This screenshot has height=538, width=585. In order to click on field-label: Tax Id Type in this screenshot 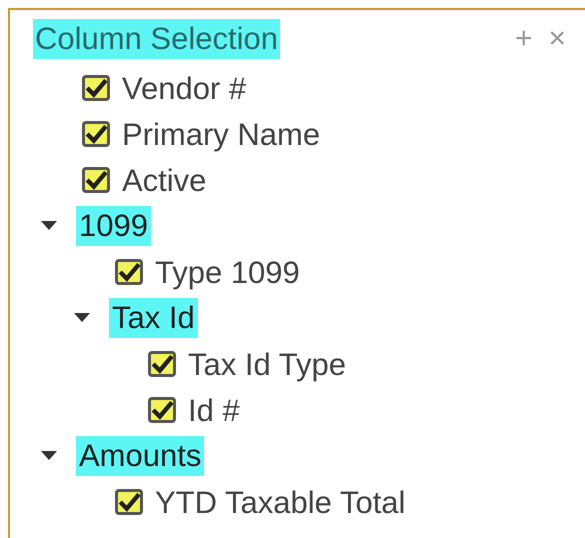, I will do `click(267, 364)`.